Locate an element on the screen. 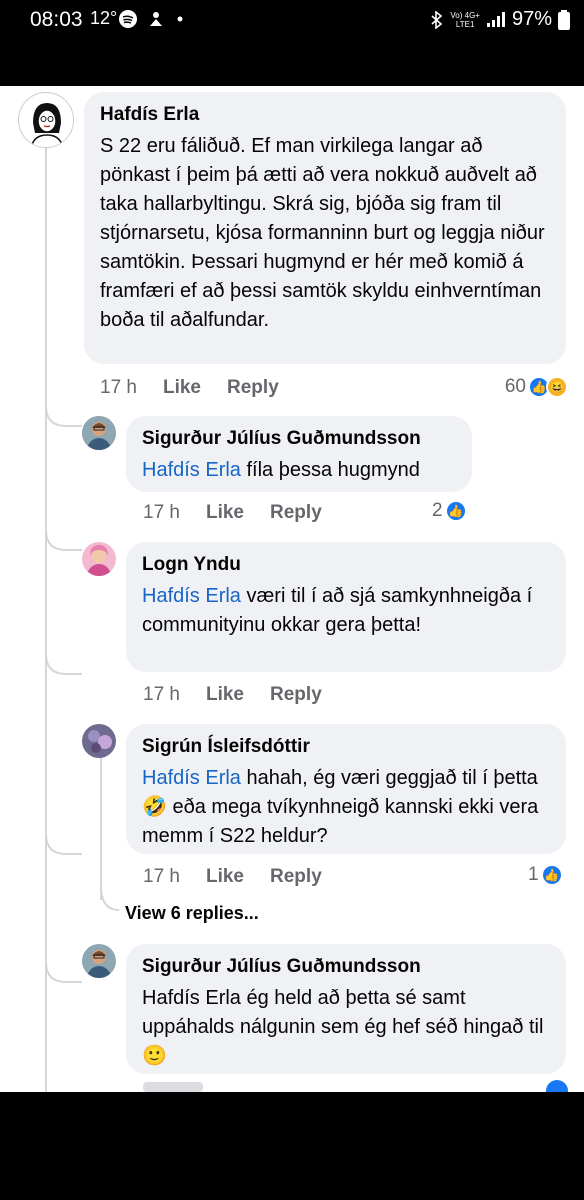  notification-icon is located at coordinates (156, 19).